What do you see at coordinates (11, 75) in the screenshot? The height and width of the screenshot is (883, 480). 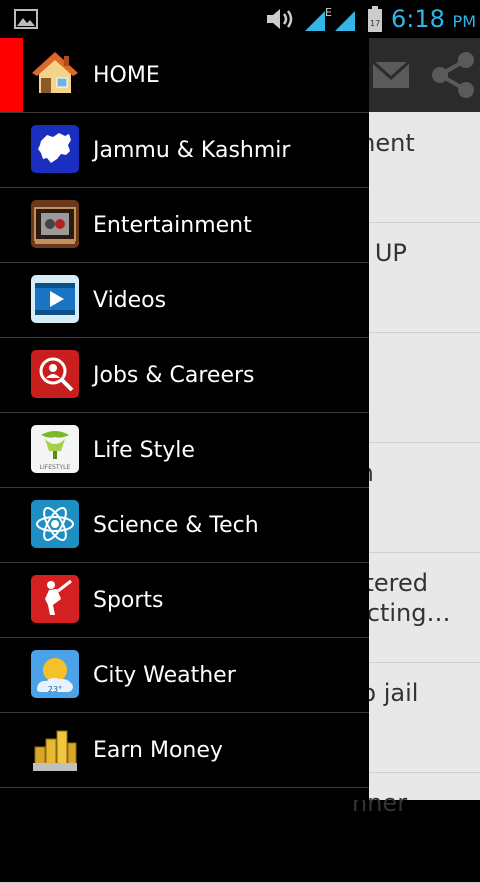 I see `active-indicator` at bounding box center [11, 75].